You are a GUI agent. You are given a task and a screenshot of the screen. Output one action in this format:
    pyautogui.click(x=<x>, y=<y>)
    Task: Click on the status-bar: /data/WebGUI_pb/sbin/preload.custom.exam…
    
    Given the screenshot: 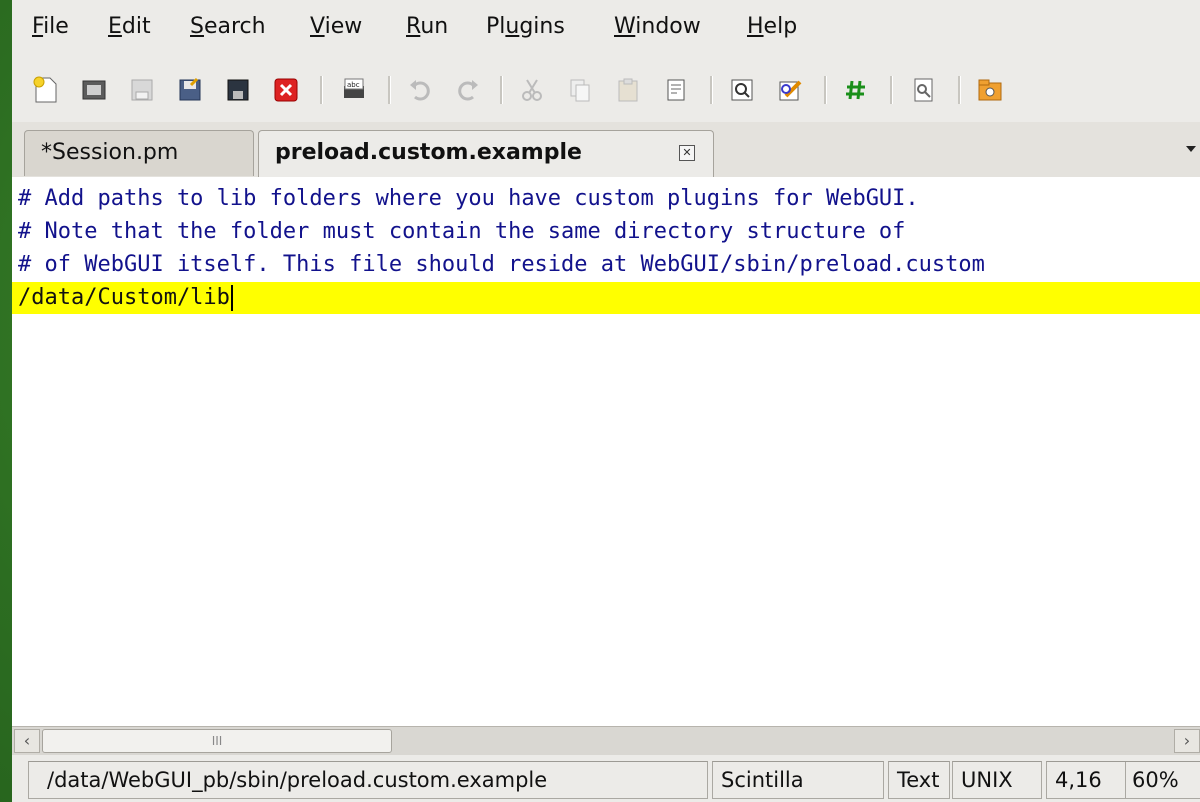 What is the action you would take?
    pyautogui.click(x=606, y=778)
    